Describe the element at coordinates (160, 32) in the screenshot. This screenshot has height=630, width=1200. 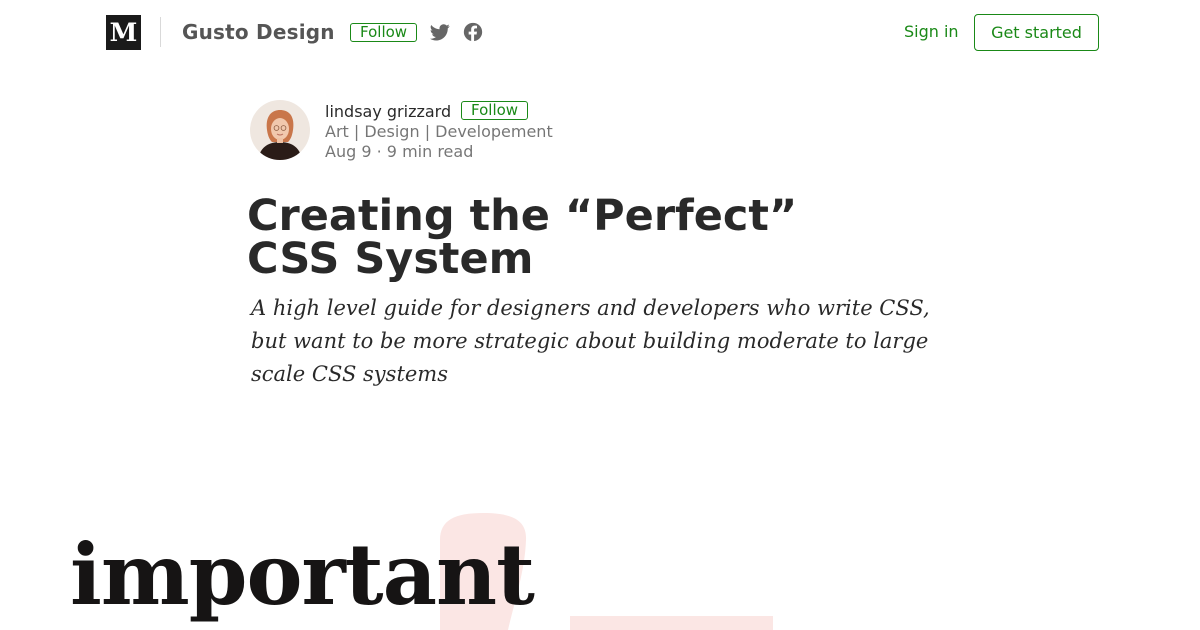
I see `logo-divider` at that location.